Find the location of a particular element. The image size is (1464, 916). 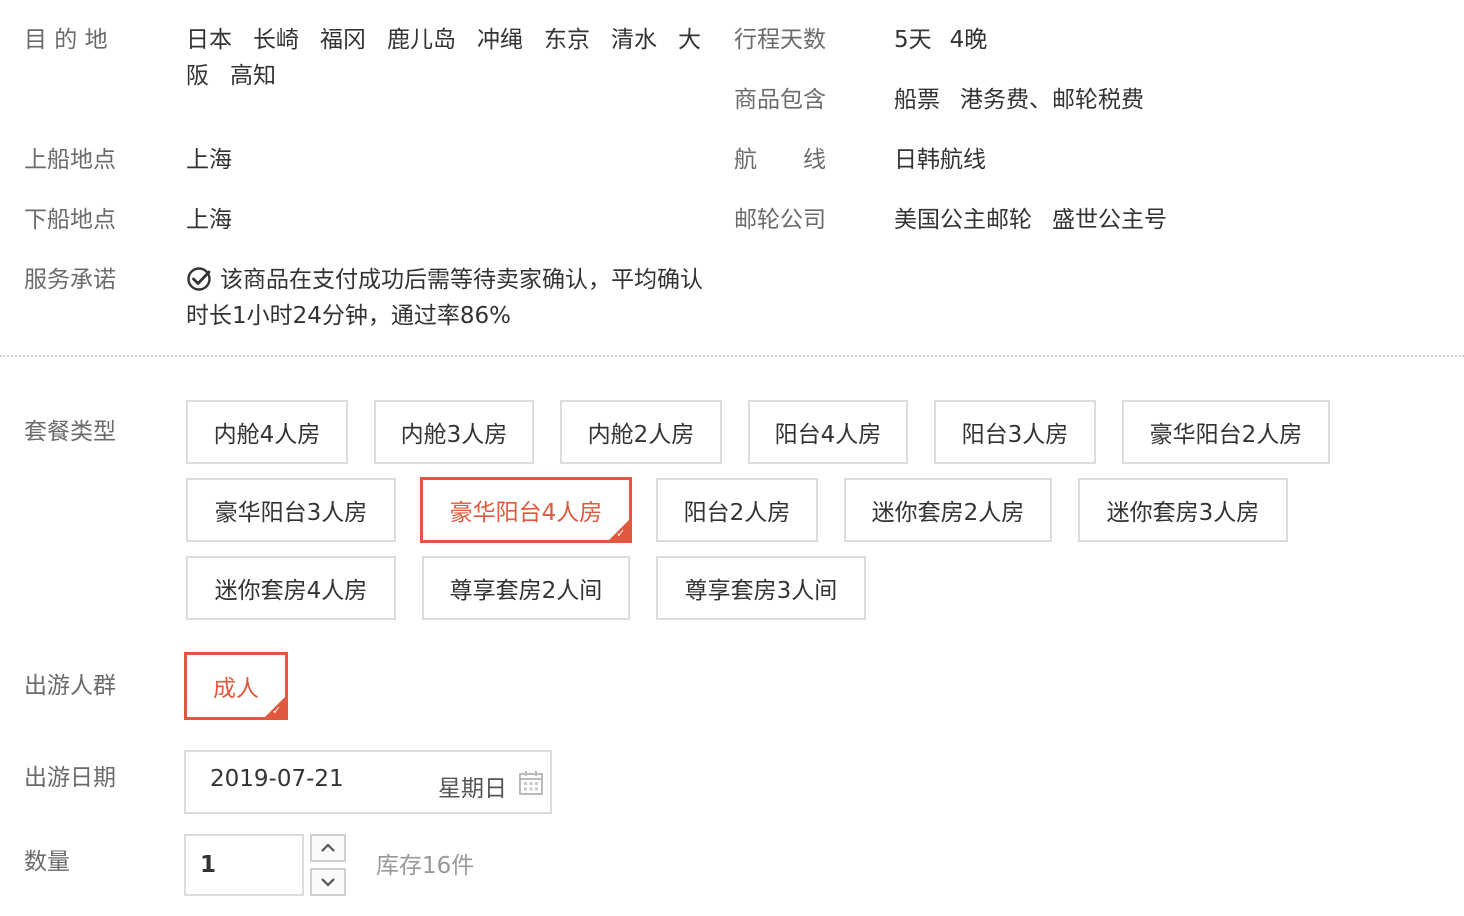

package-option: 阳台2人房 is located at coordinates (737, 510).